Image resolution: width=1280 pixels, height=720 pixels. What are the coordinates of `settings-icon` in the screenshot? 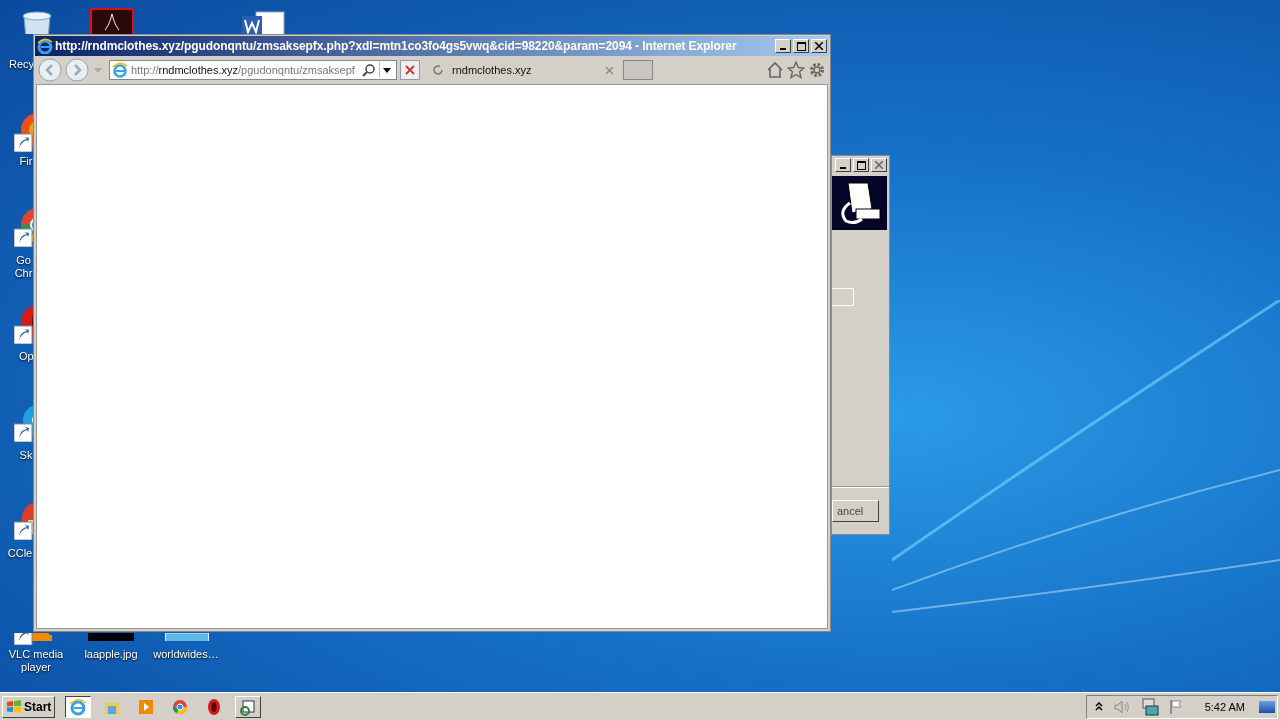 It's located at (817, 70).